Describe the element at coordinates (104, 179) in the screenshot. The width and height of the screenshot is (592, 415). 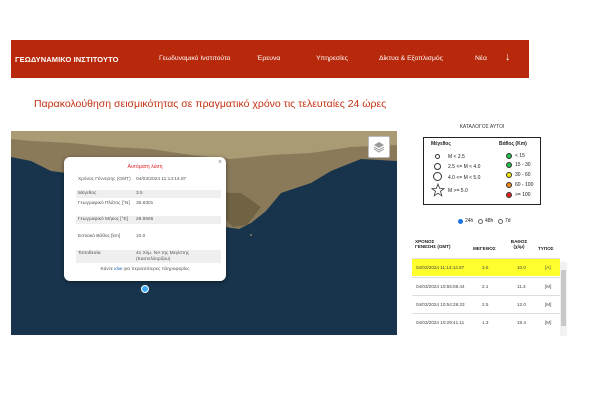
I see `popup-label: Χρόνος Γέννησης (GMT)` at that location.